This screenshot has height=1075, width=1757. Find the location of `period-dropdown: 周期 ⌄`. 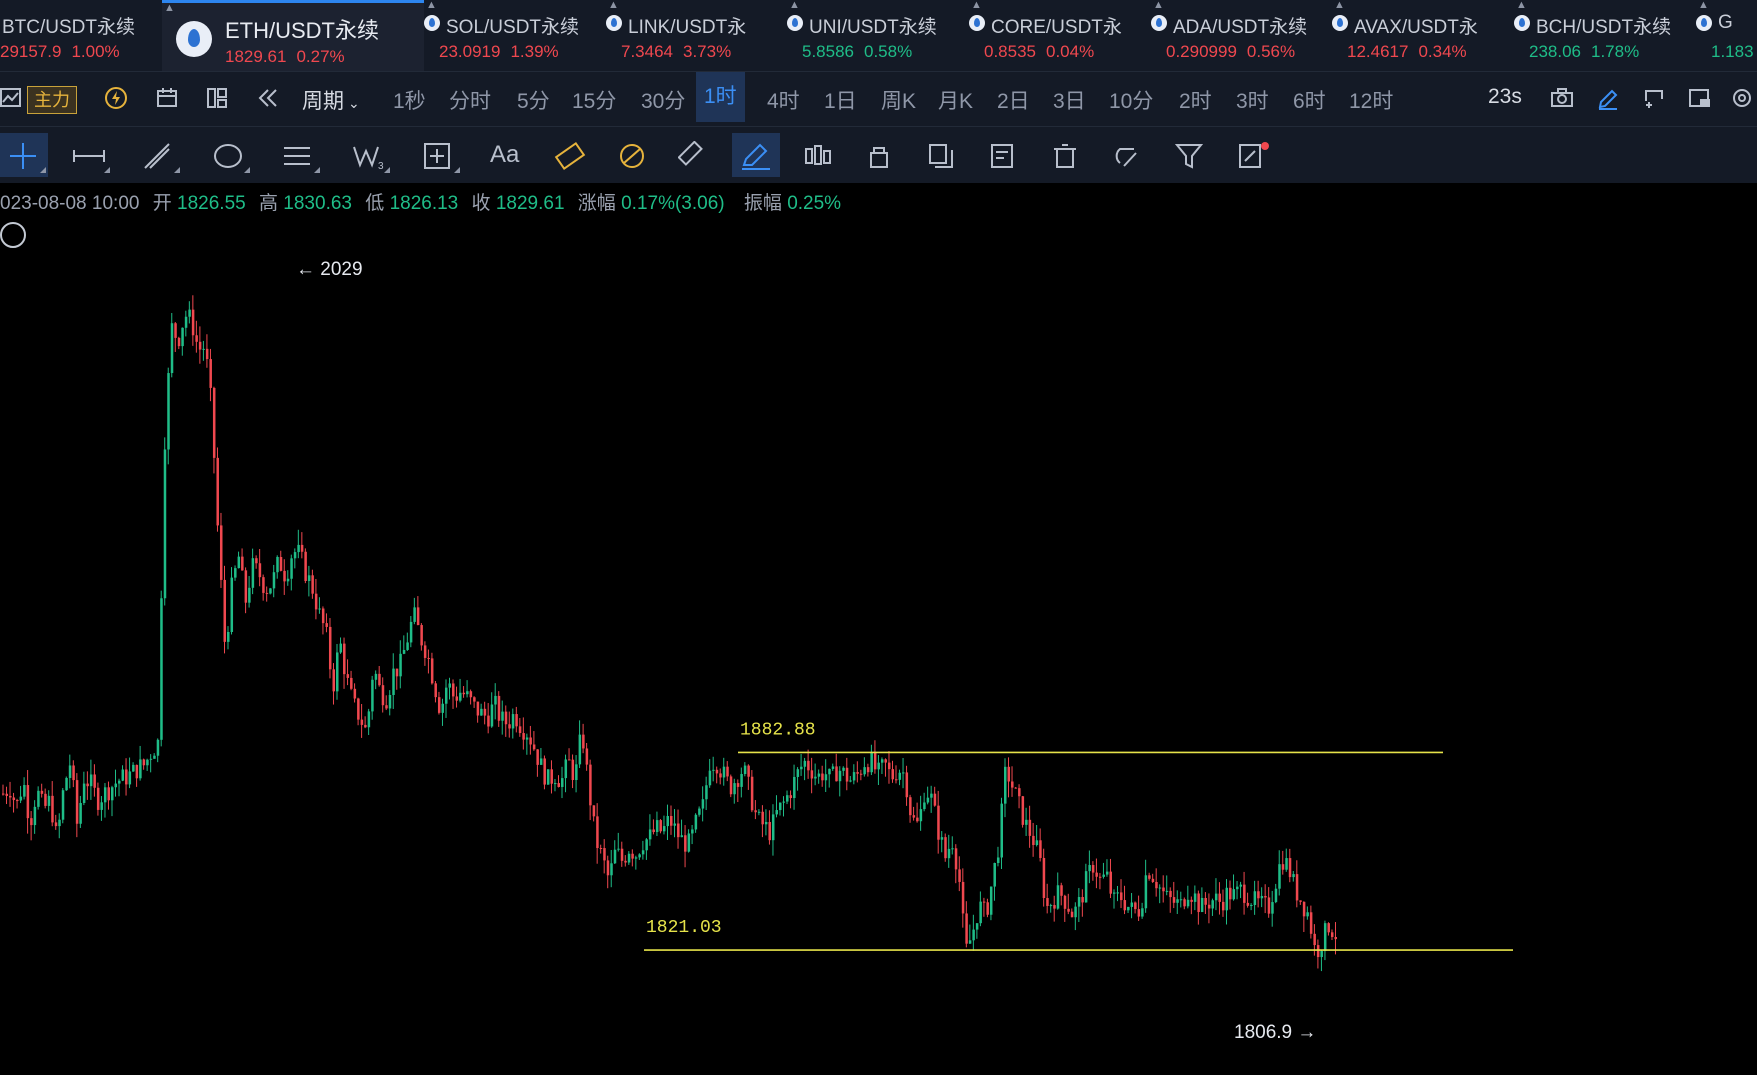

period-dropdown: 周期 ⌄ is located at coordinates (331, 100).